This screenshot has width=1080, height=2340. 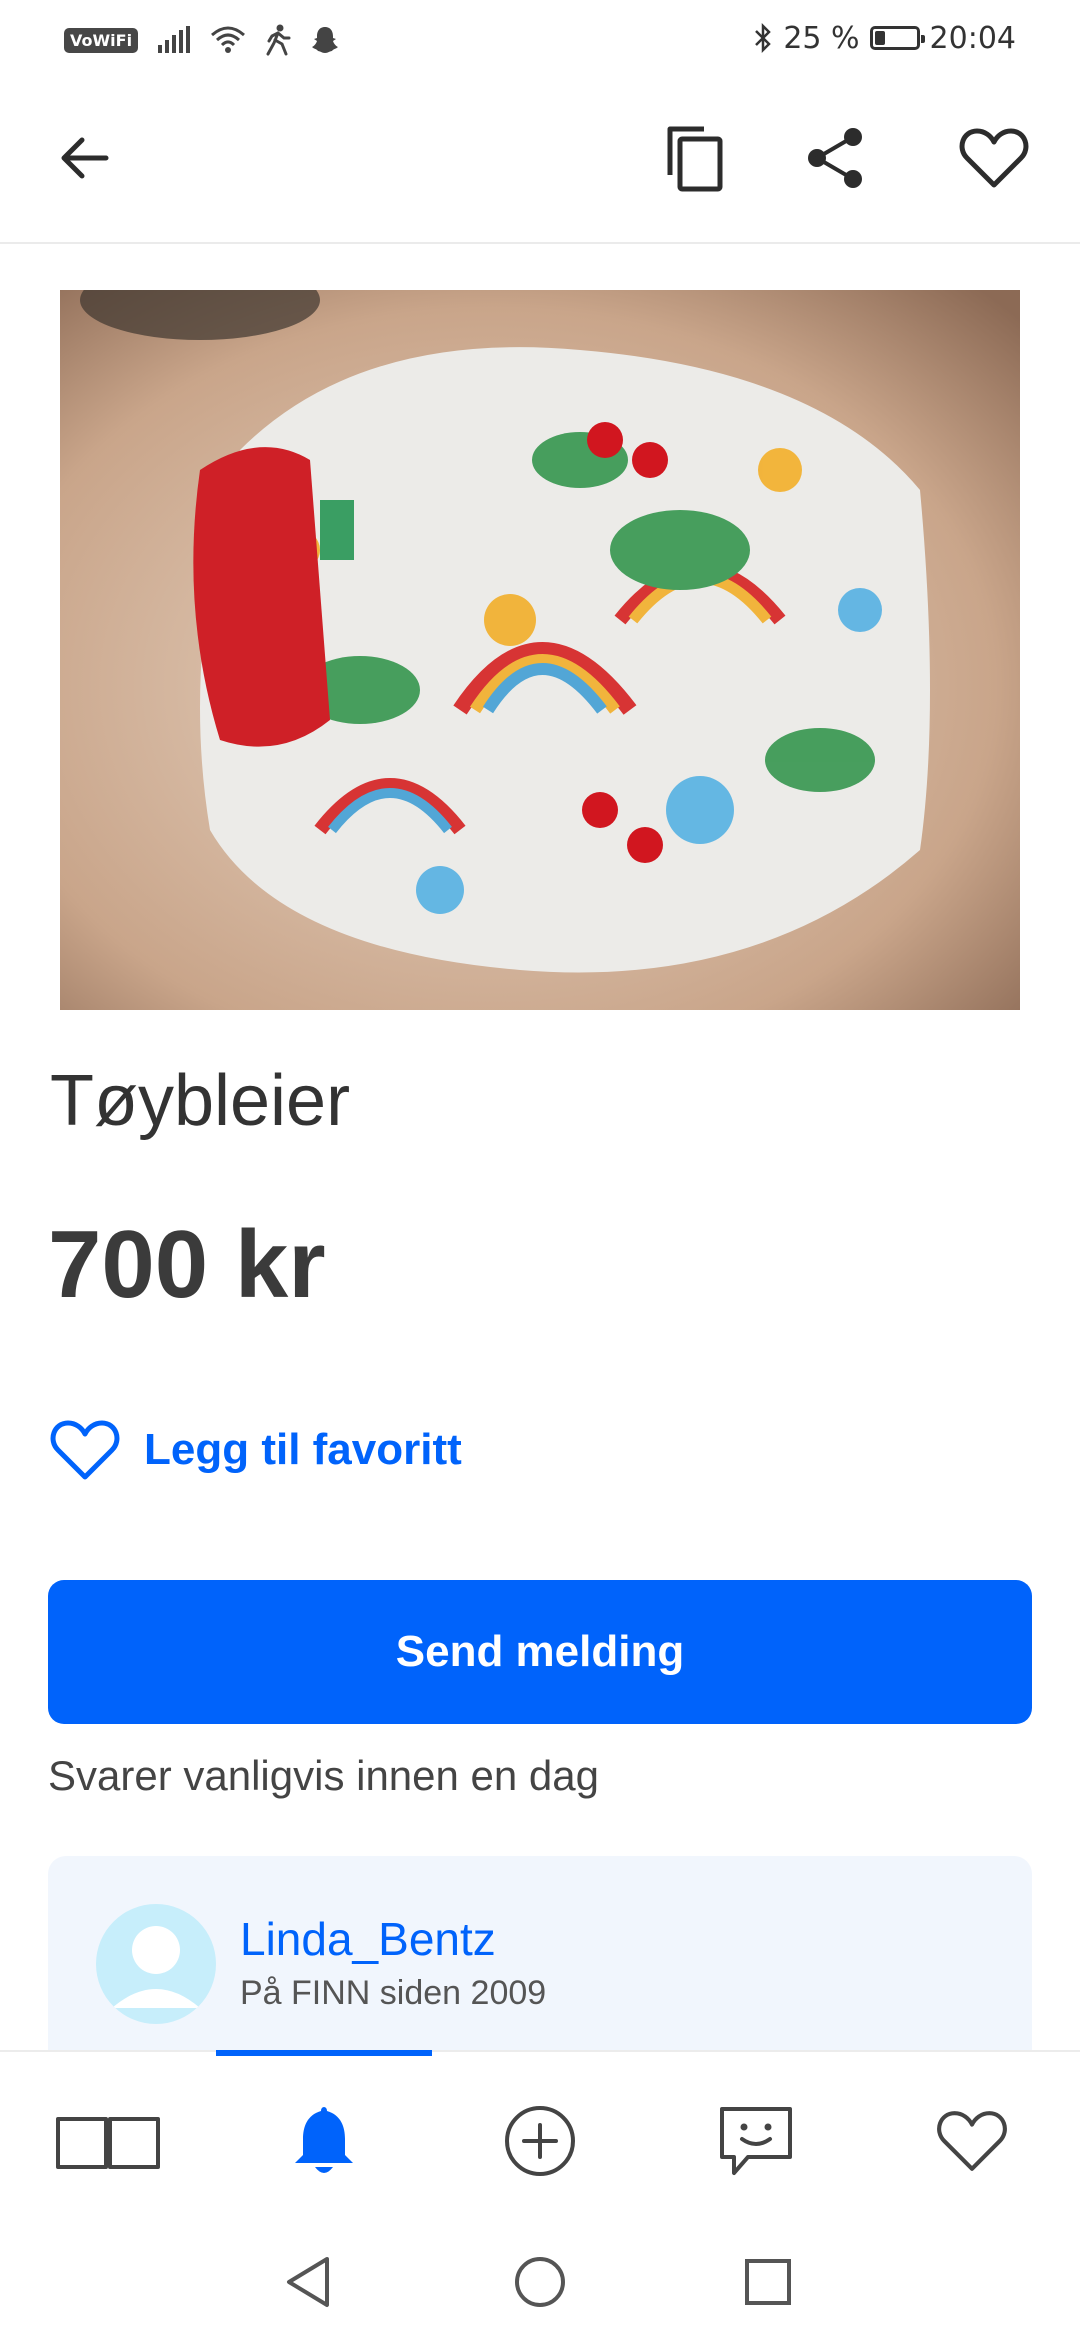 I want to click on status-left: VoWiFi, so click(x=202, y=40).